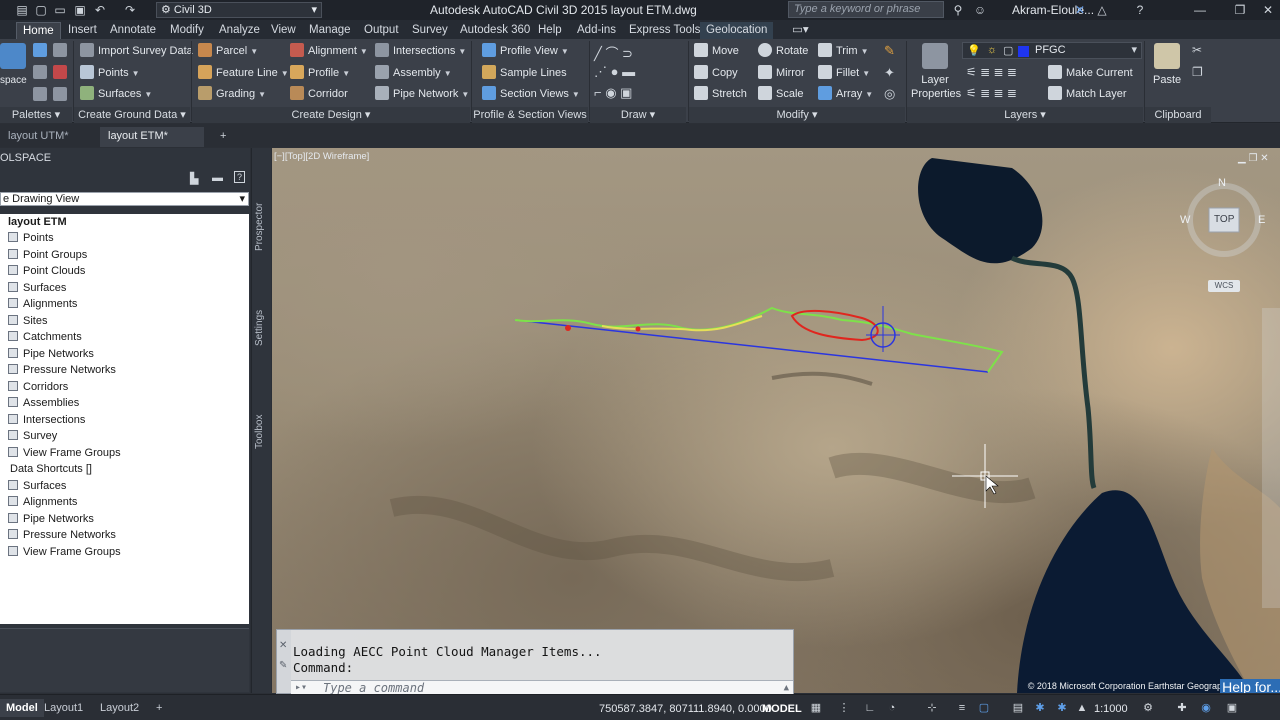 This screenshot has width=1280, height=720. What do you see at coordinates (958, 10) in the screenshot?
I see `binoculars-icon: ⚲` at bounding box center [958, 10].